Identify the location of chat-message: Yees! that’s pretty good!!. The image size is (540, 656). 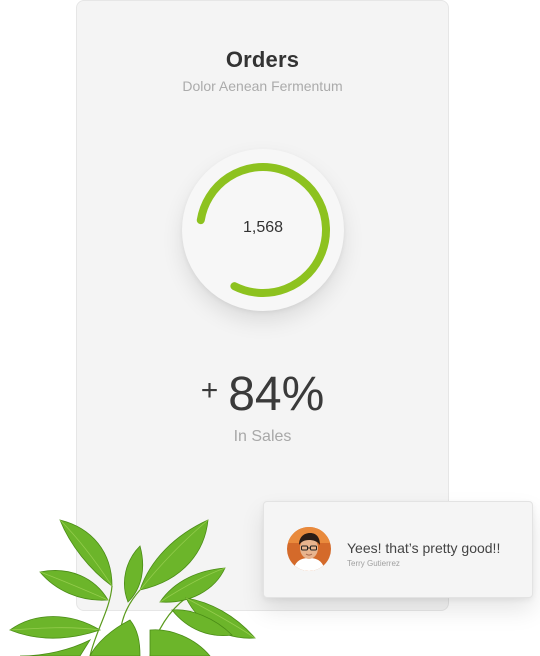
(424, 548).